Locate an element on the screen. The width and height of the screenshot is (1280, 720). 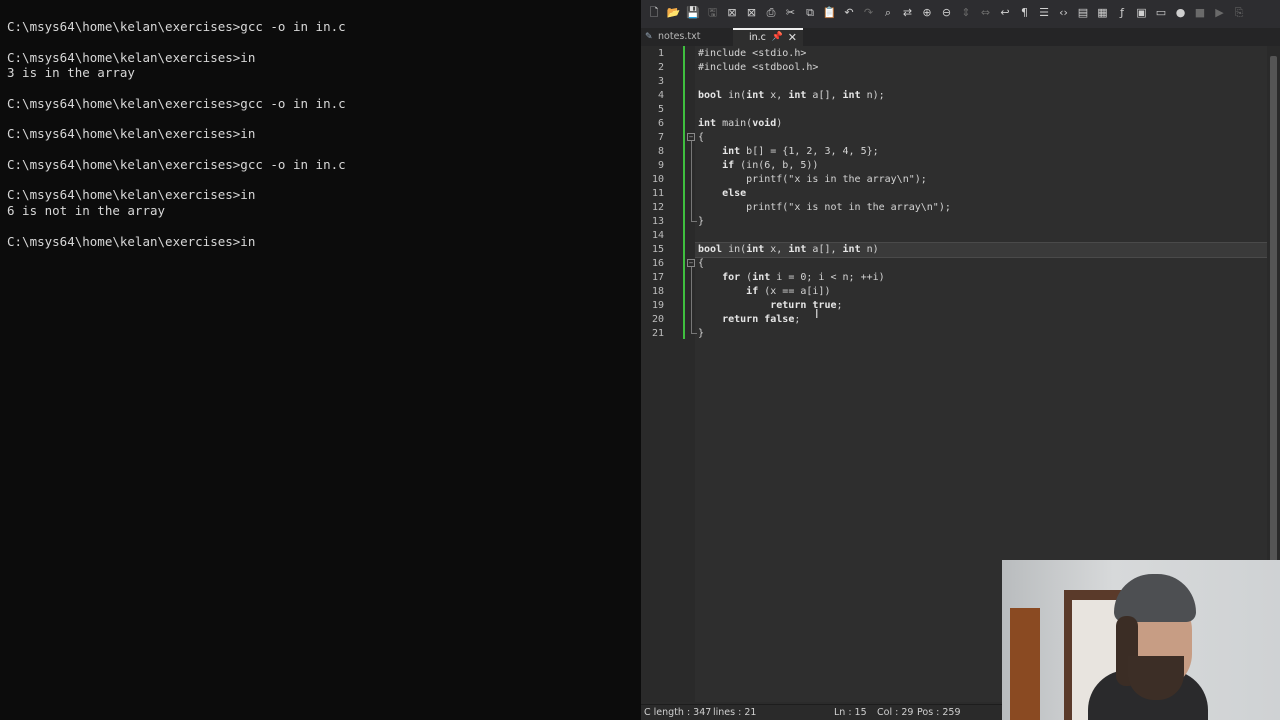
code-line: printf("x is in the array\n"); is located at coordinates (812, 180).